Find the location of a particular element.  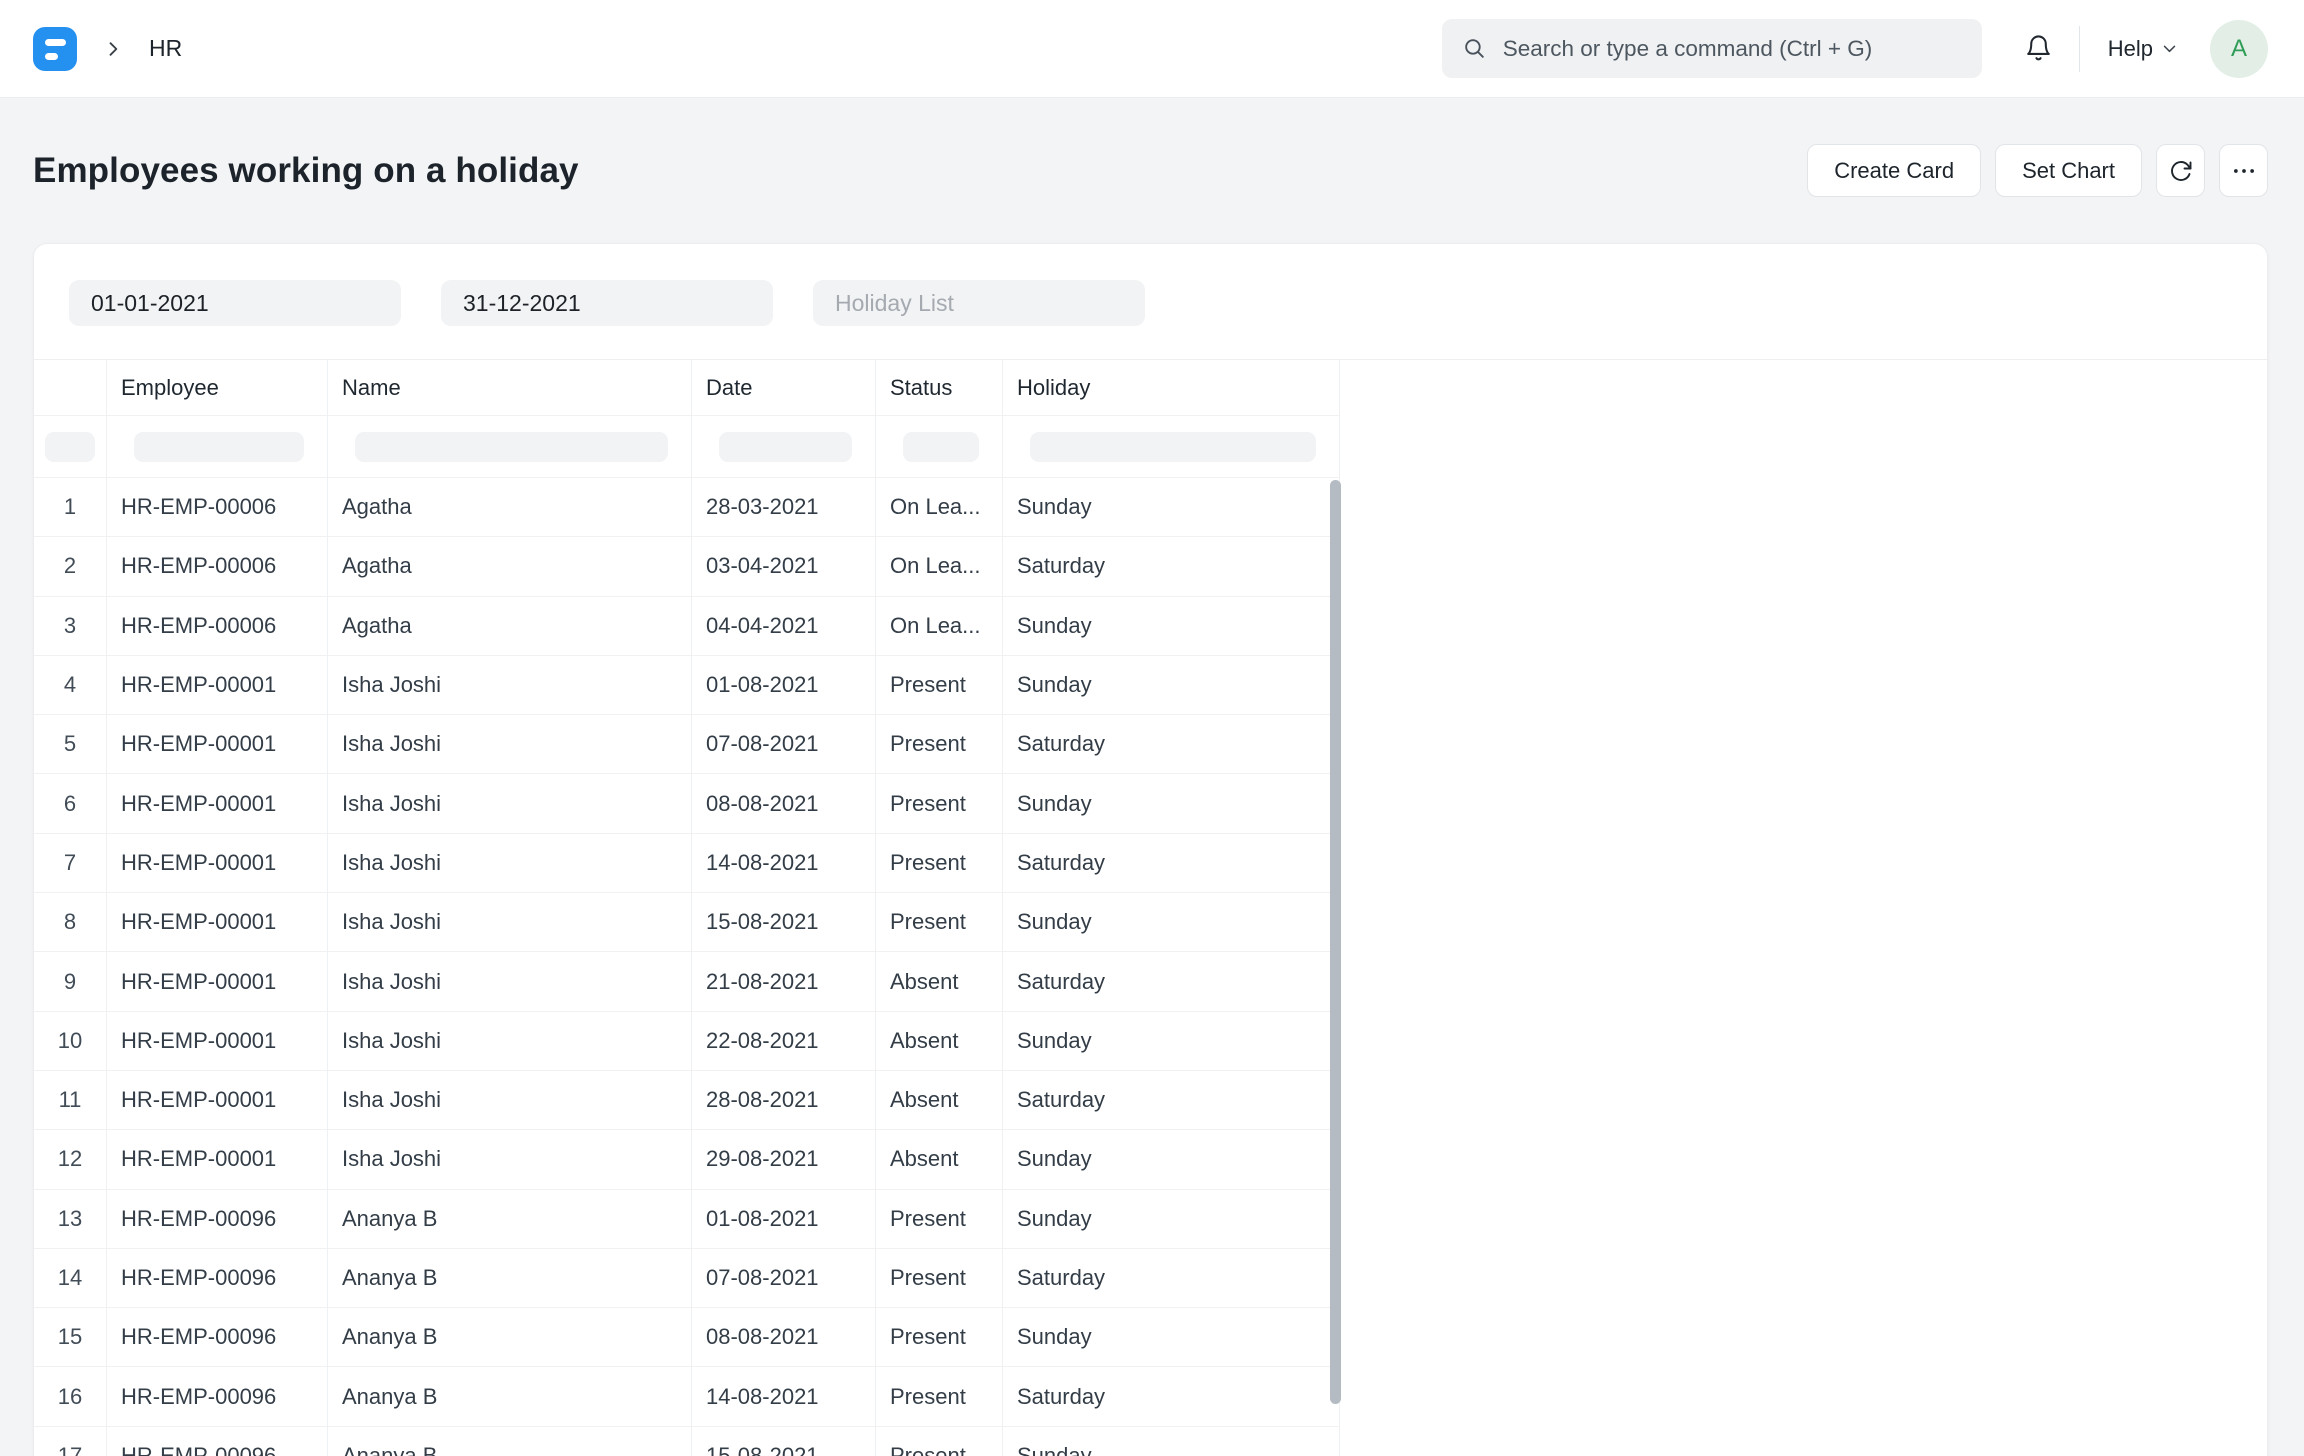

cell-date: 15-08-2021 is located at coordinates (784, 923).